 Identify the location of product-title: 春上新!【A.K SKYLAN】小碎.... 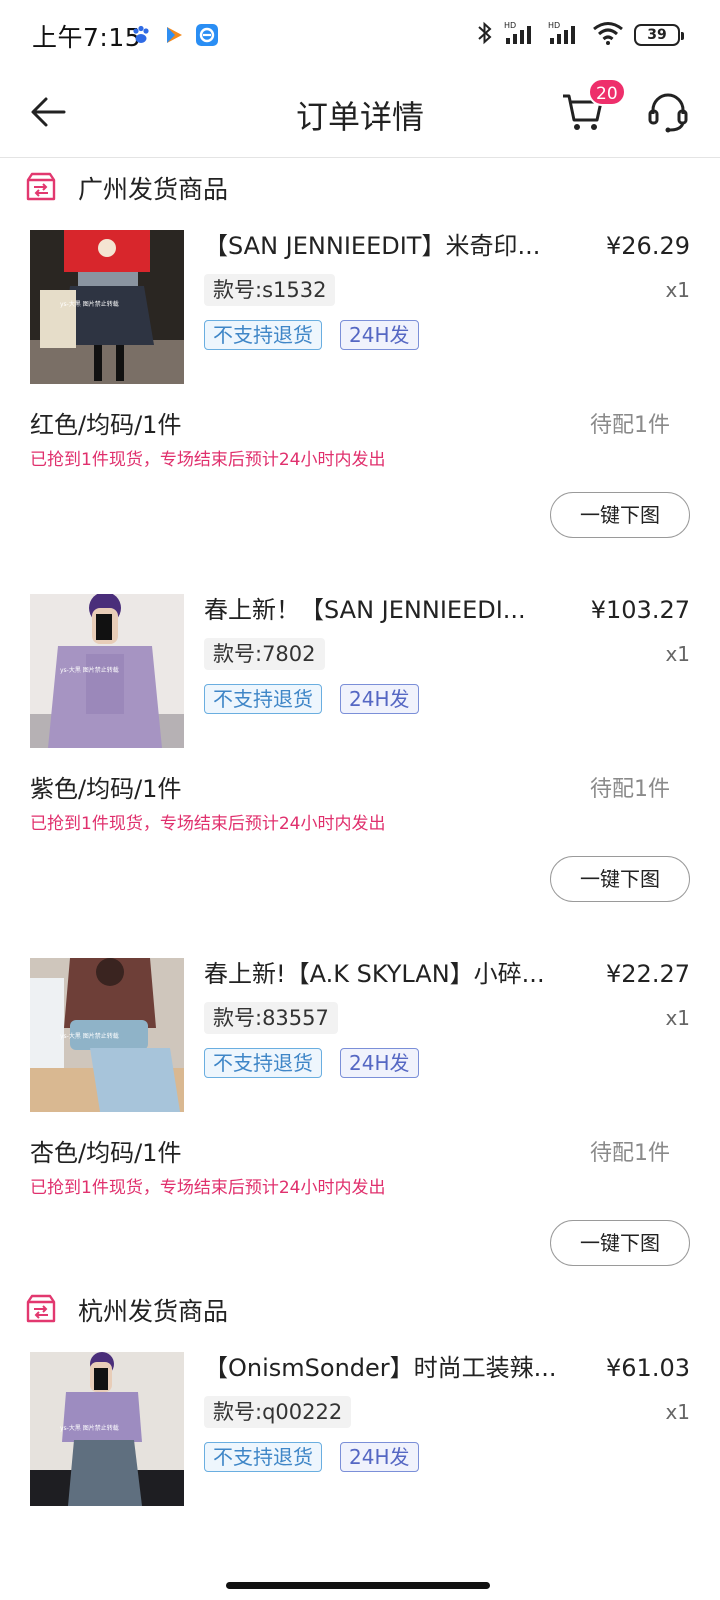
(391, 974).